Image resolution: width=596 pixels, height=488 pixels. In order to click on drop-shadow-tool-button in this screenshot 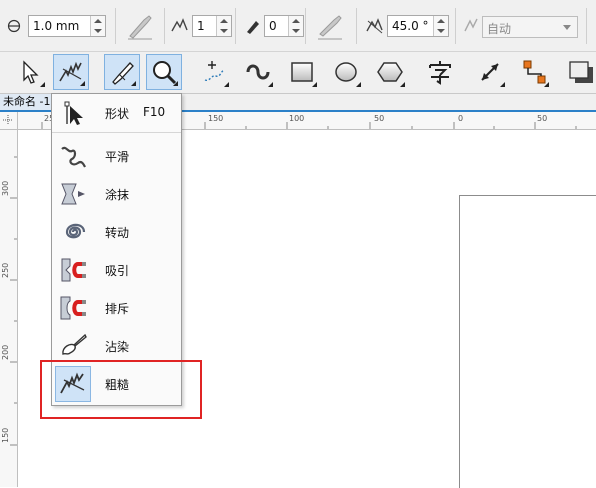, I will do `click(579, 72)`.